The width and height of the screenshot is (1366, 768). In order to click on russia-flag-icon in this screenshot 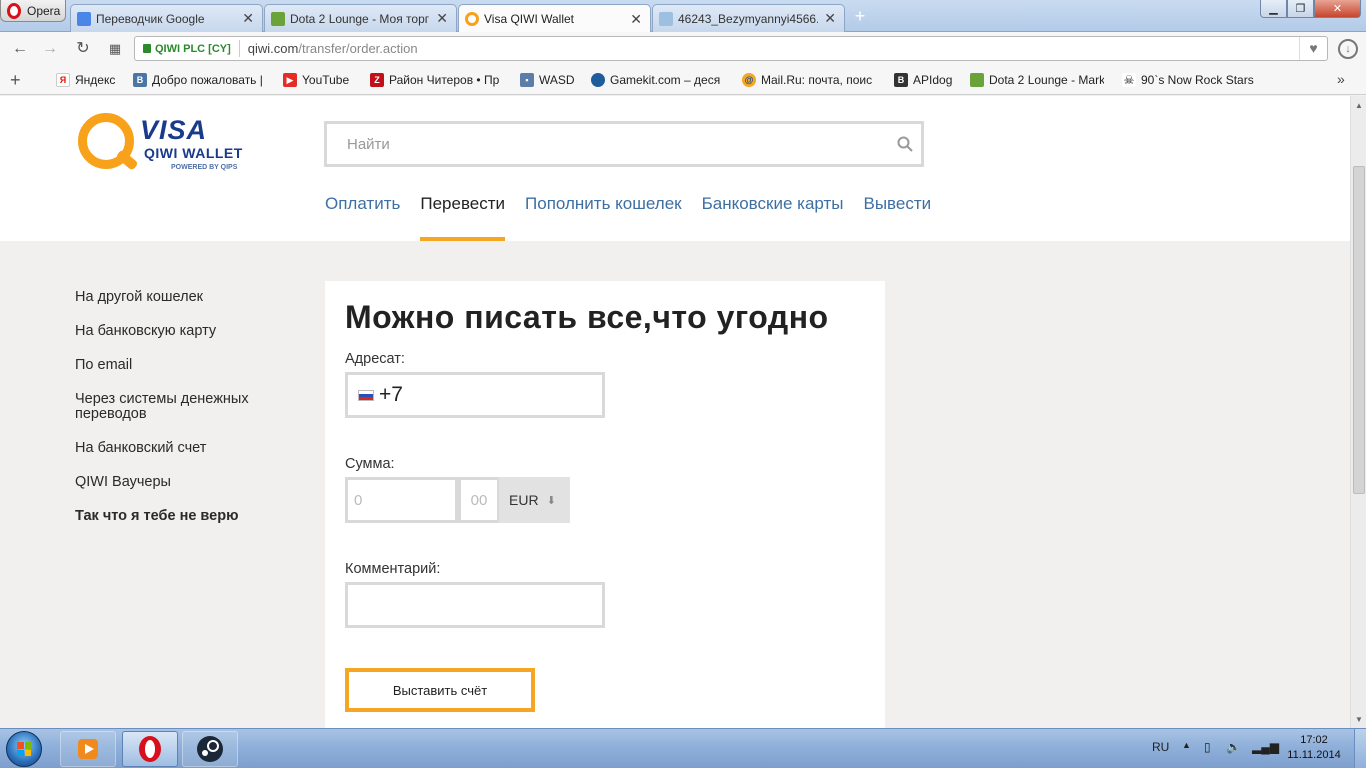, I will do `click(366, 395)`.